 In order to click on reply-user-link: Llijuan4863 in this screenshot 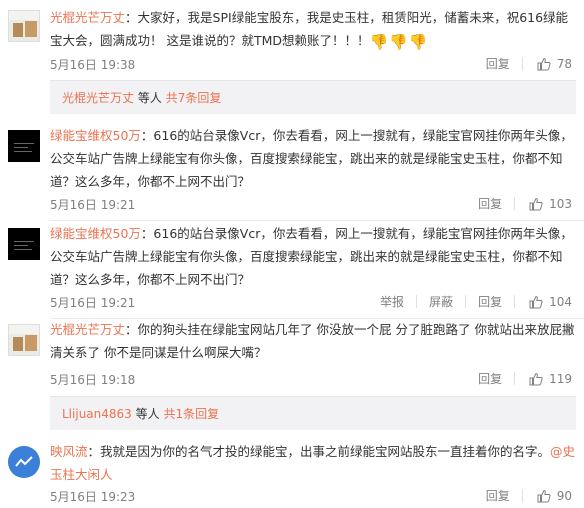, I will do `click(97, 414)`.